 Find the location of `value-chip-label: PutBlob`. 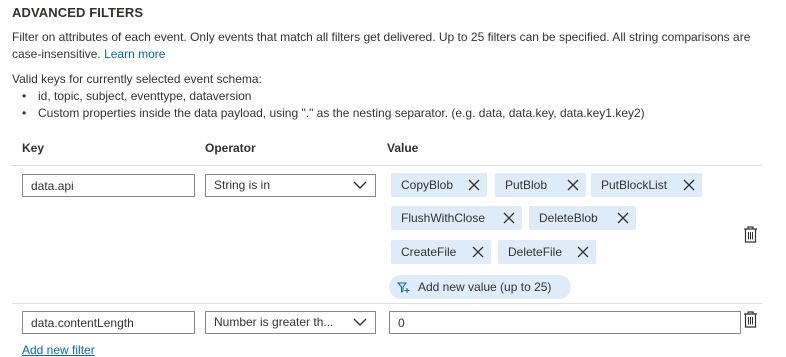

value-chip-label: PutBlob is located at coordinates (526, 185).